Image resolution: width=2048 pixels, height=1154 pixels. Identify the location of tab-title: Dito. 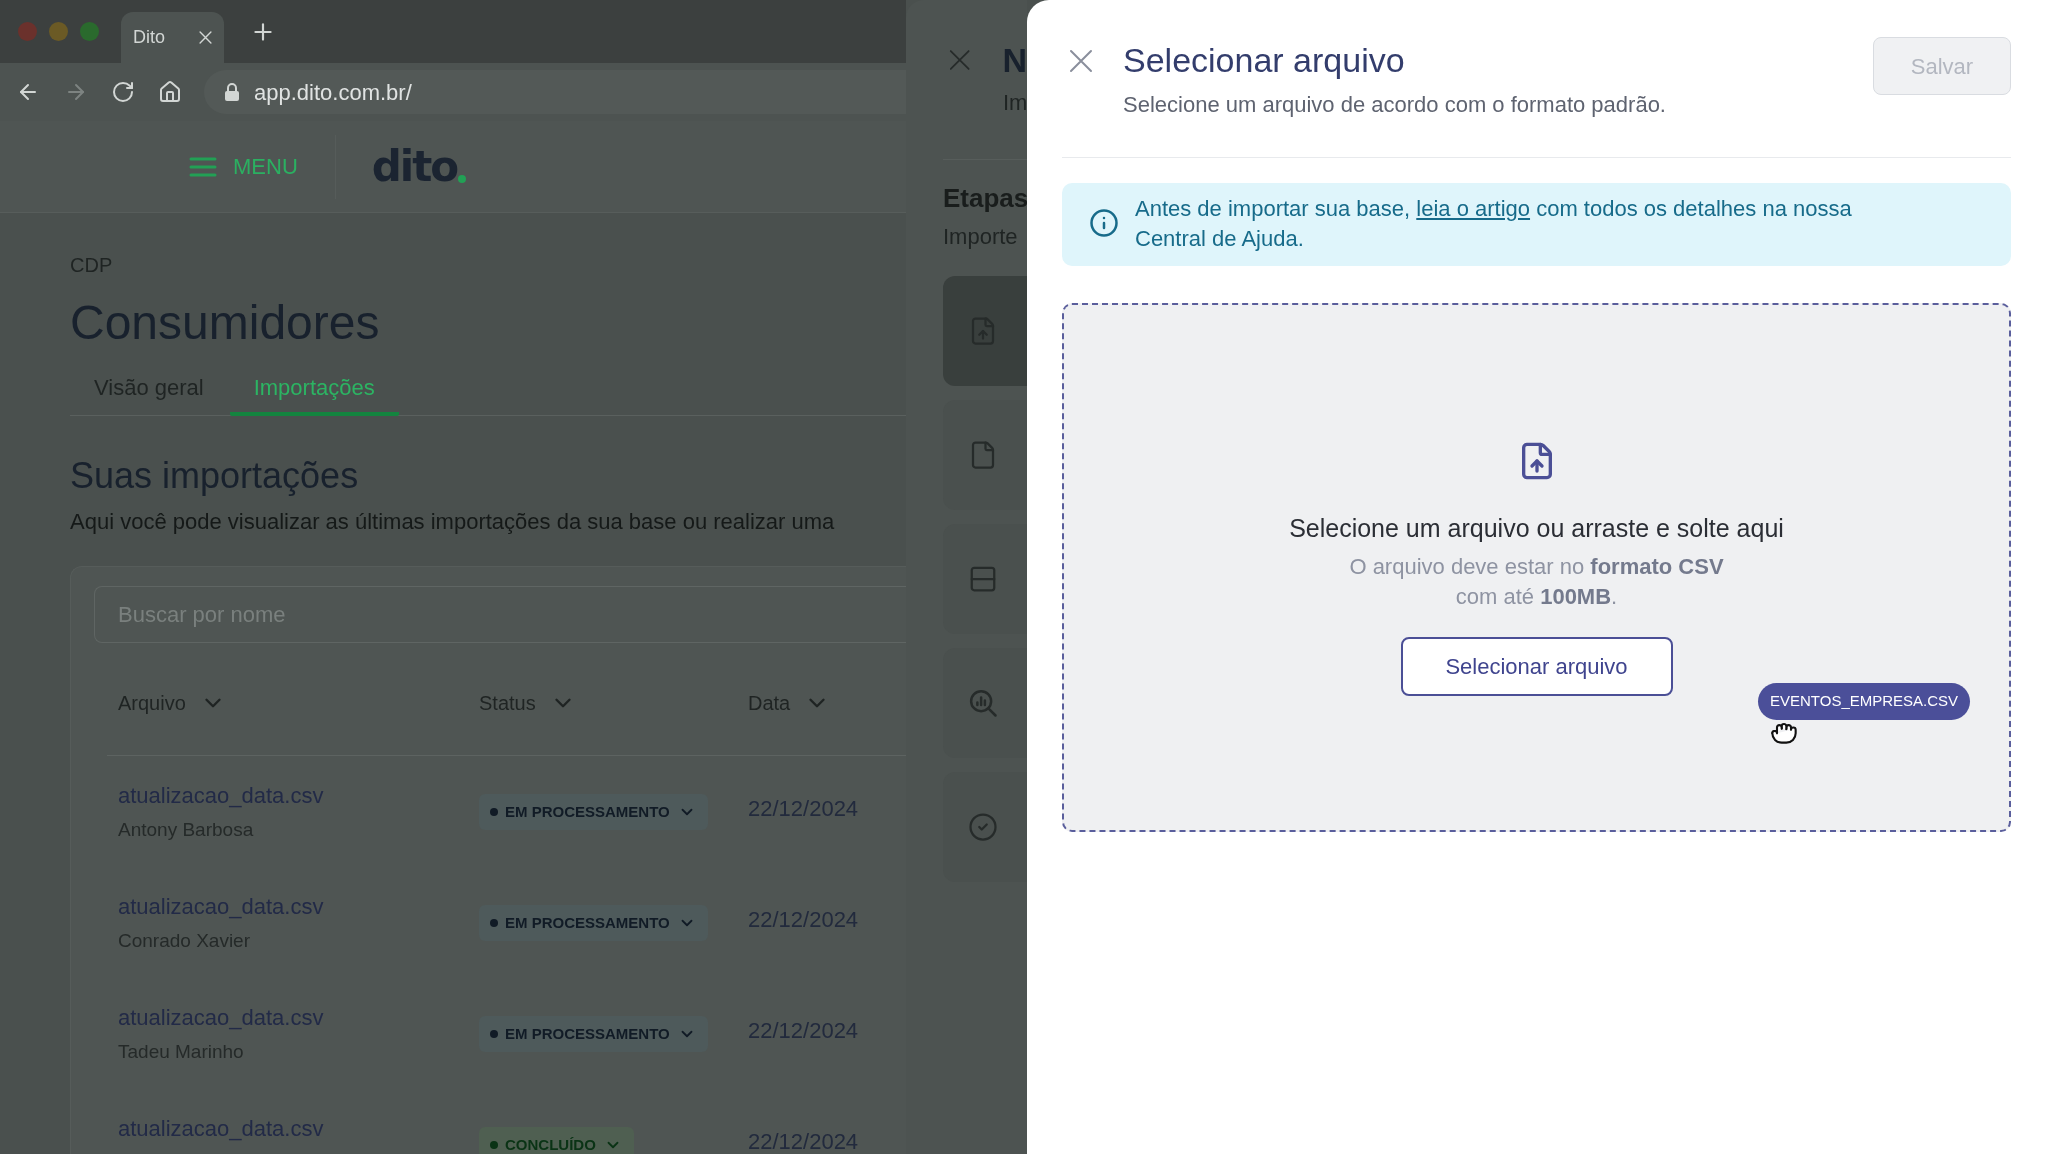
(149, 37).